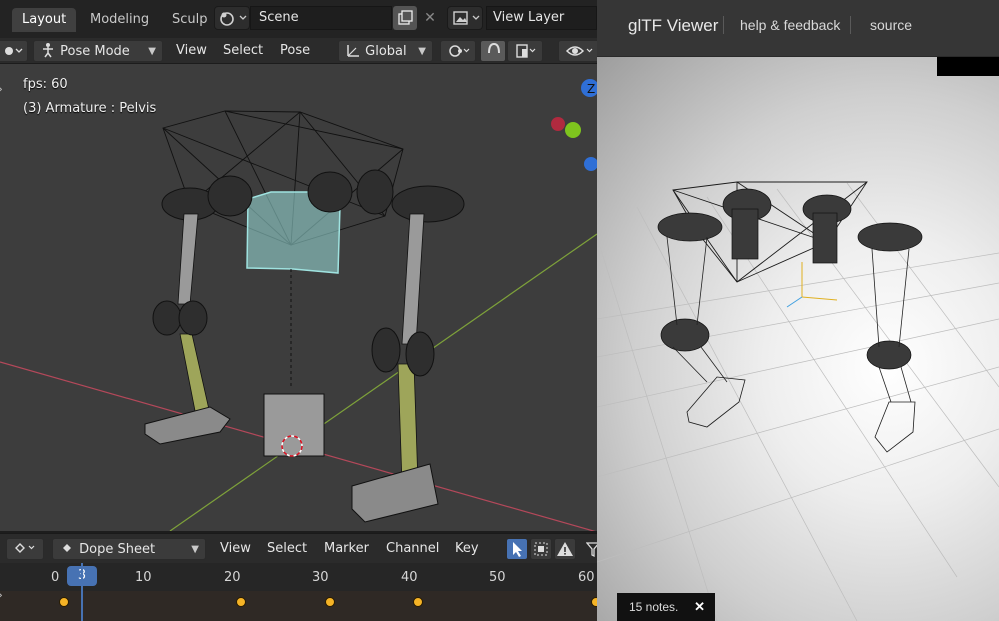  I want to click on snap-magnet-icon, so click(494, 48).